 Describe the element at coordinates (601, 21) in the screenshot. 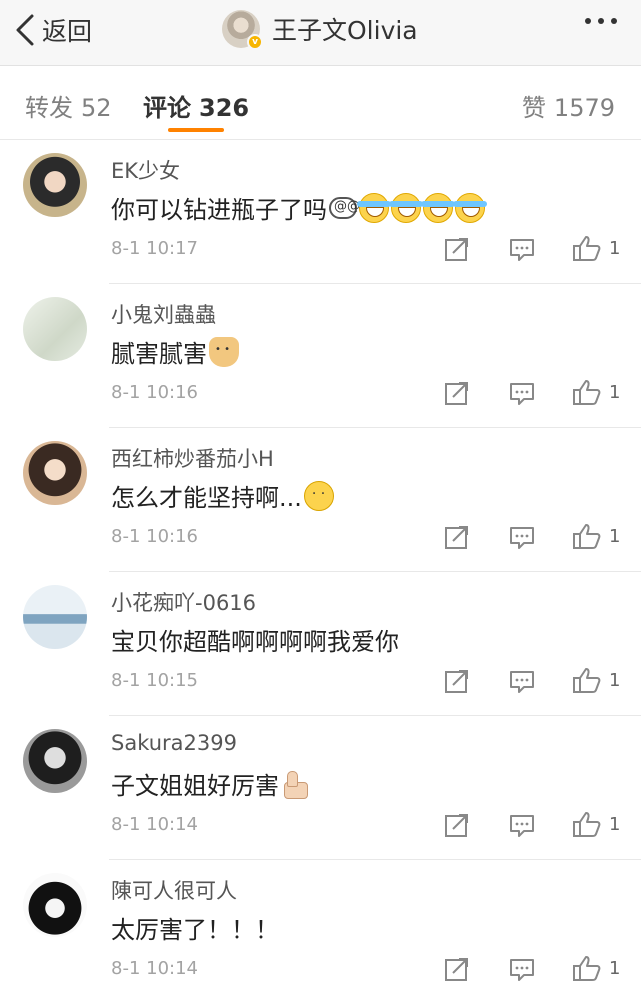

I see `more-dots-icon` at that location.